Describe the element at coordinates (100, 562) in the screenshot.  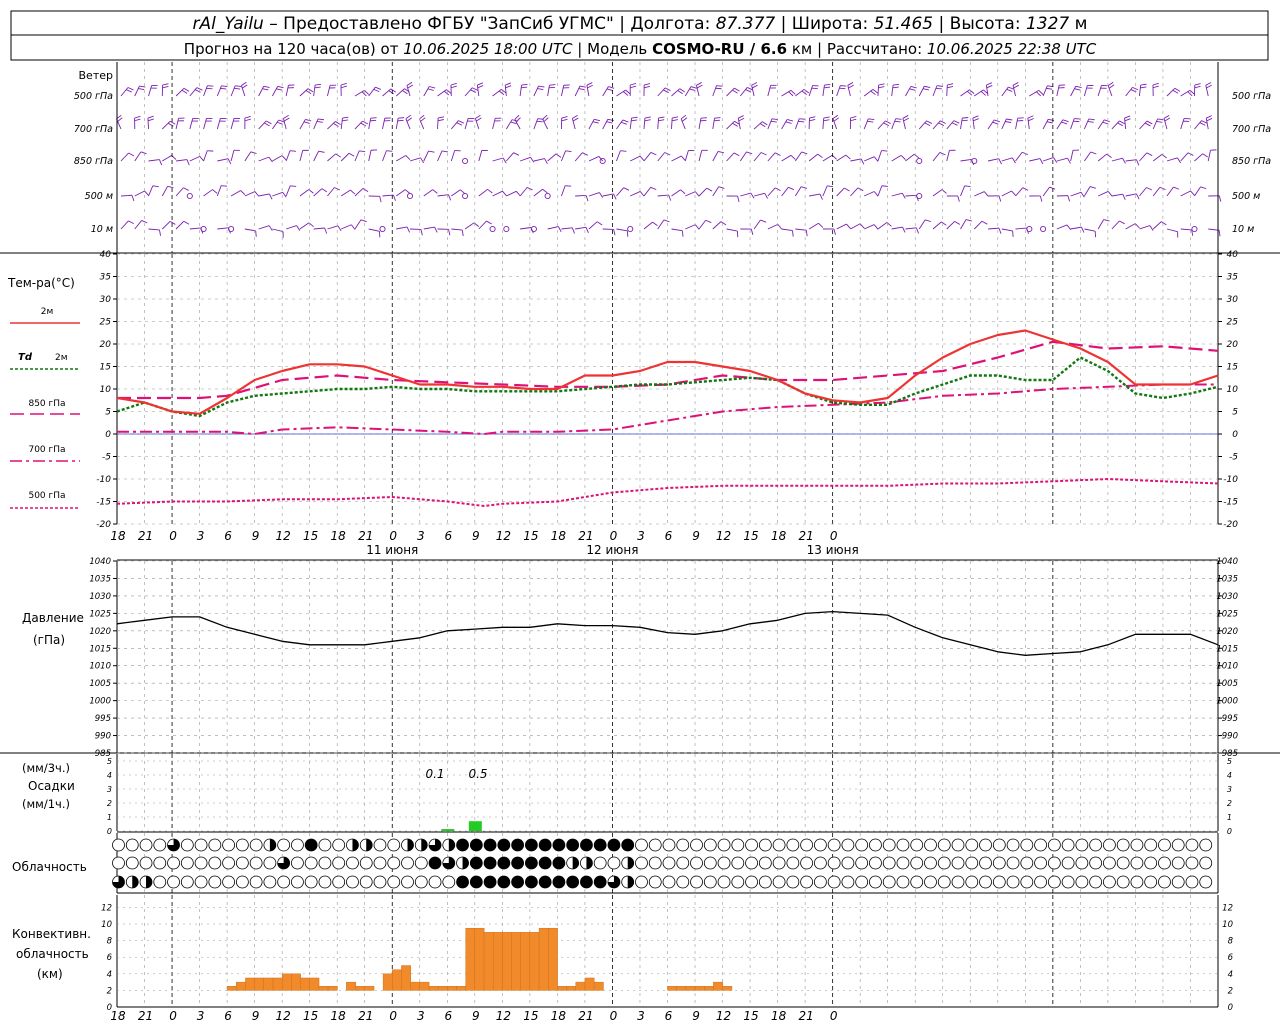
I see `pressure-tick-label-left: 1040` at that location.